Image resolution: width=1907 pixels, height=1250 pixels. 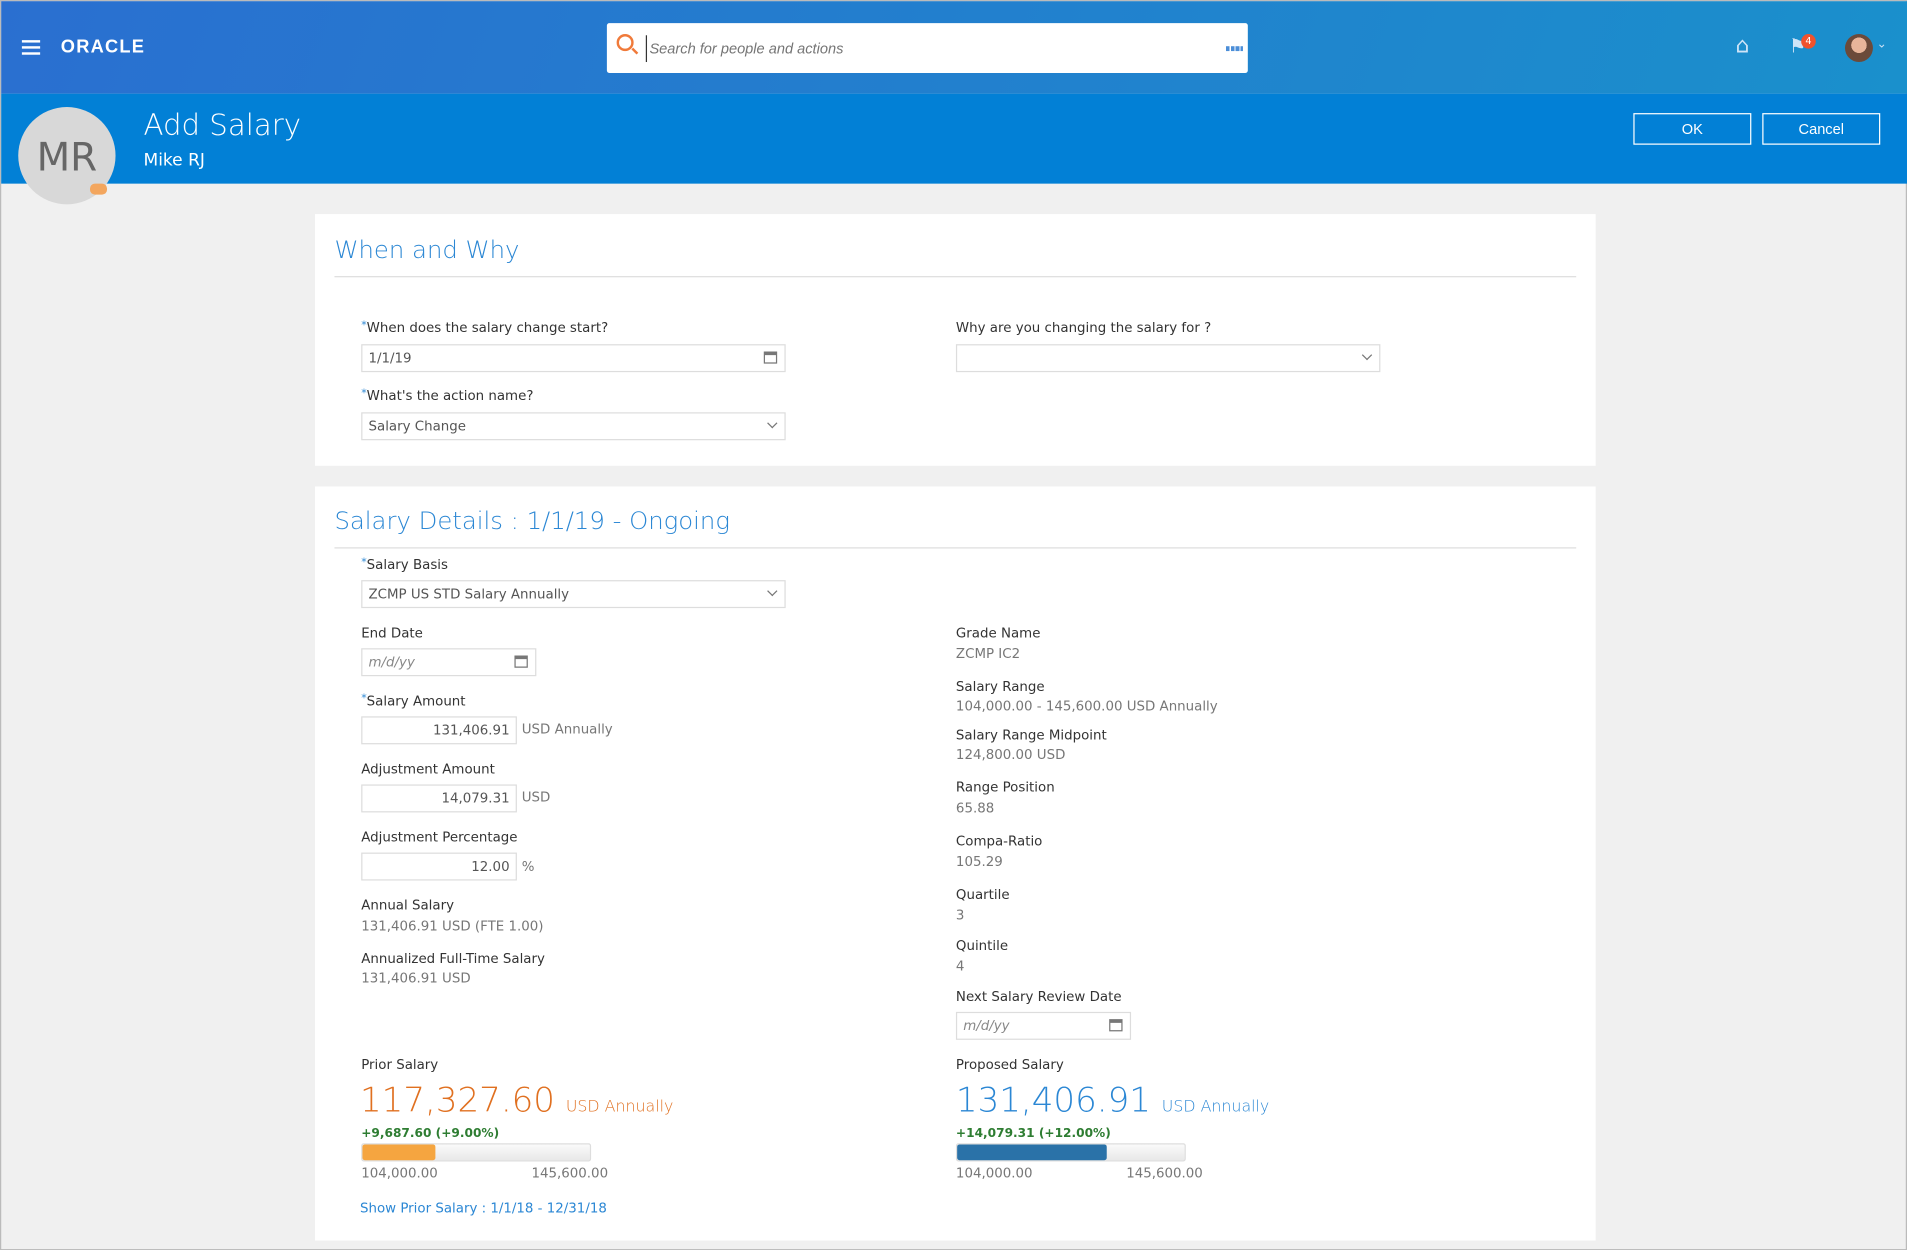 I want to click on start-date-input: 1/1/19, so click(x=573, y=358).